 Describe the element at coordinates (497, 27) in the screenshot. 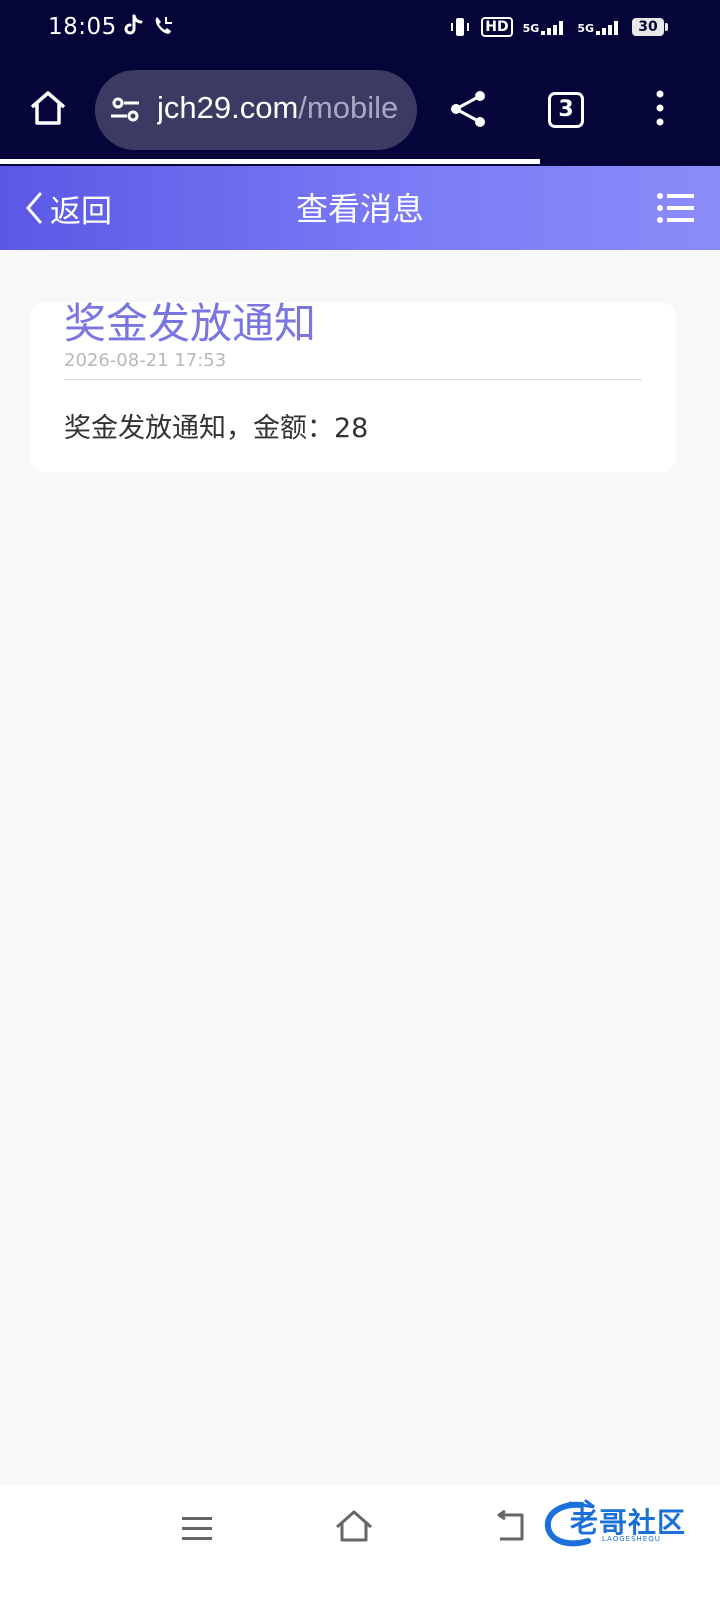

I see `hd-icon: HD` at that location.